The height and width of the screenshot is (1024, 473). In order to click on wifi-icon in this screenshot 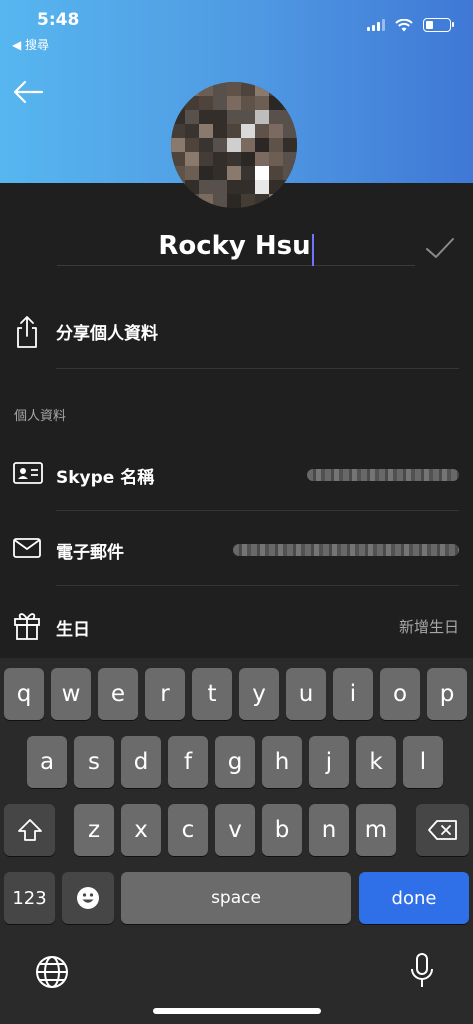, I will do `click(404, 24)`.